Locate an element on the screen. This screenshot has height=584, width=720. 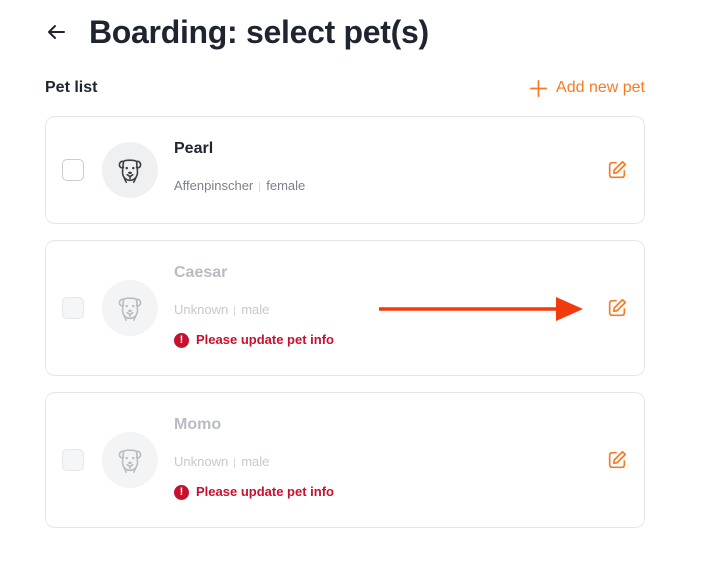
add-new-pet-button: Add new pet is located at coordinates (587, 88).